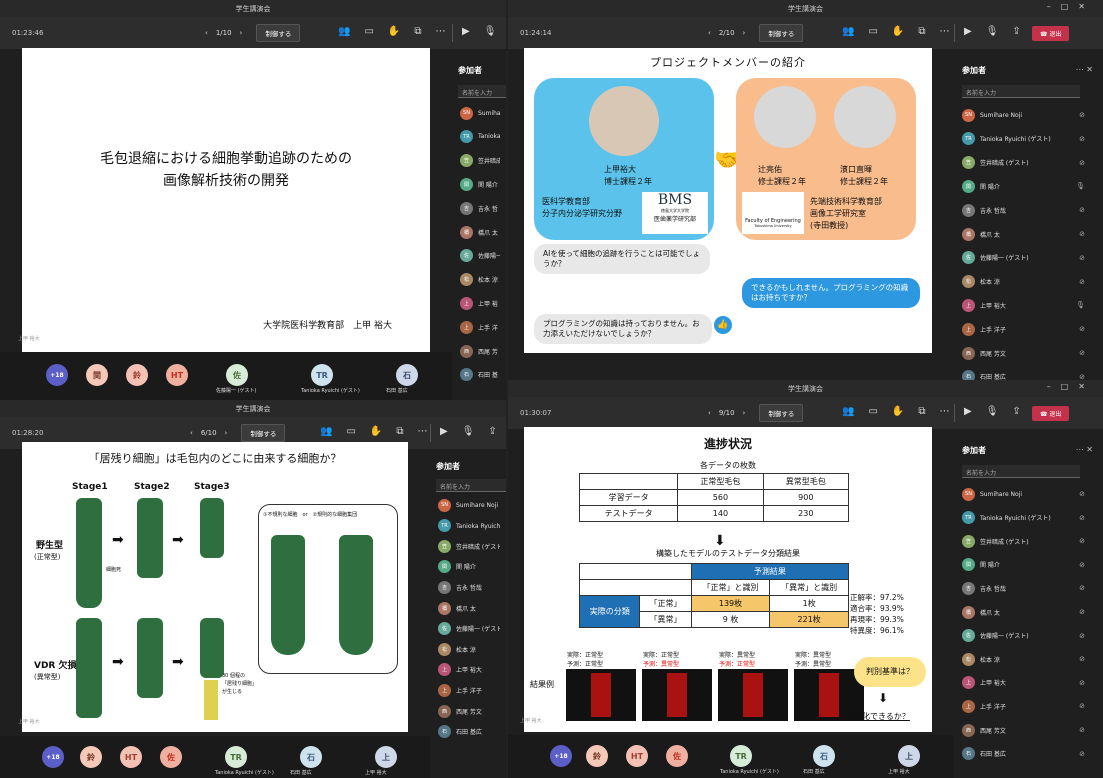 The height and width of the screenshot is (778, 1103). Describe the element at coordinates (480, 351) in the screenshot. I see `participant-row: 西西尾 芳` at that location.